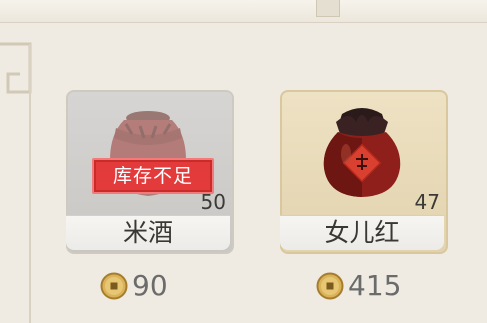 The width and height of the screenshot is (487, 323). I want to click on item-name: 米酒, so click(147, 232).